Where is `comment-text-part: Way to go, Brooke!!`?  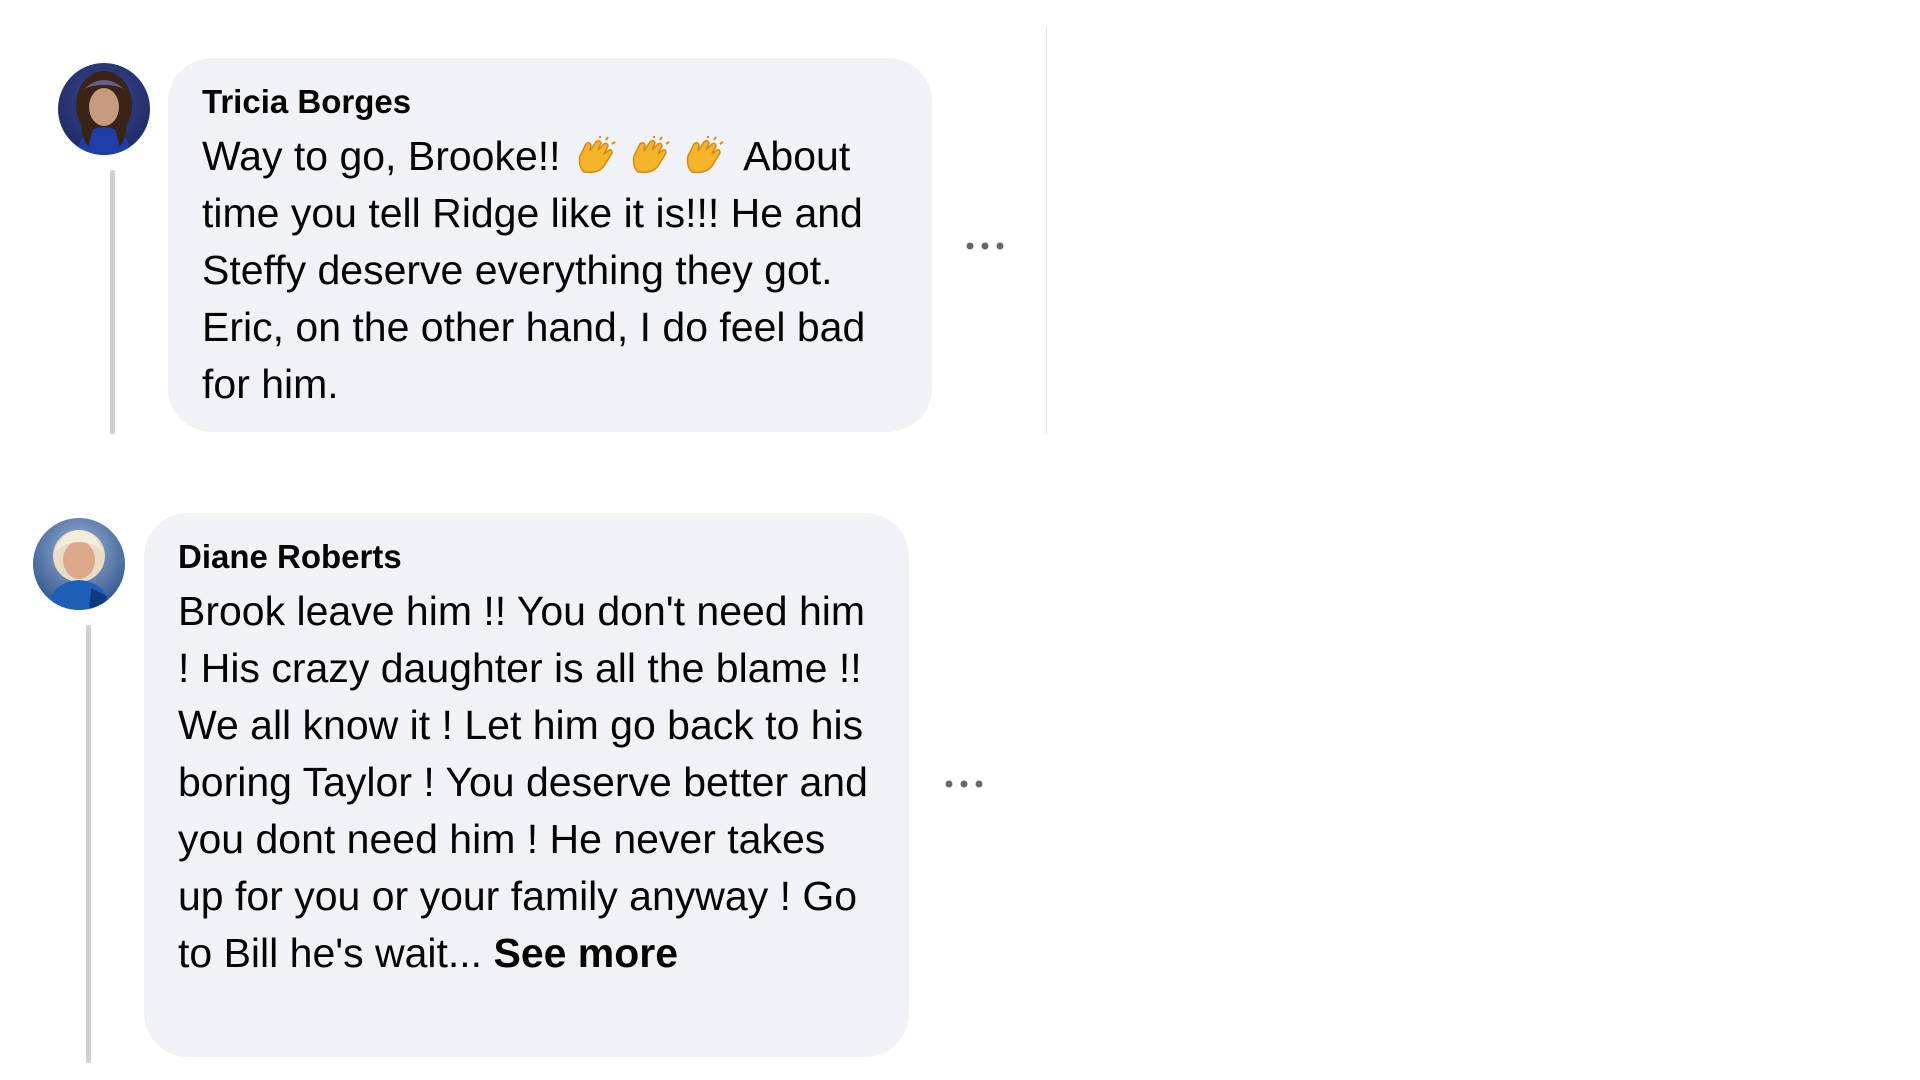
comment-text-part: Way to go, Brooke!! is located at coordinates (381, 156).